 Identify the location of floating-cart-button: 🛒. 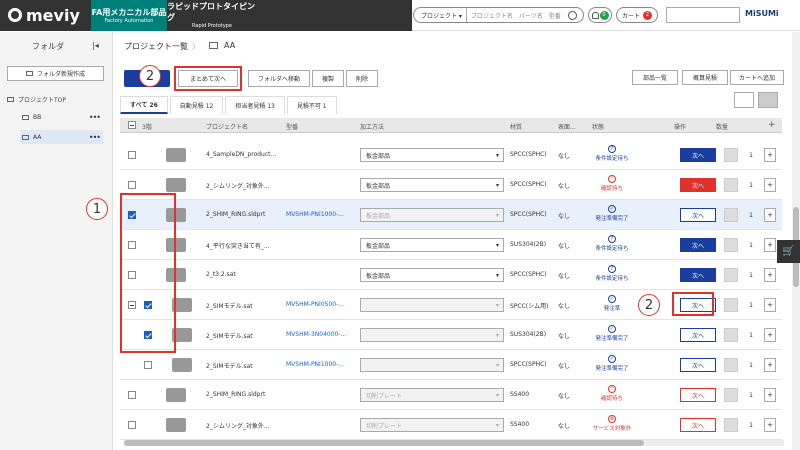
(788, 251).